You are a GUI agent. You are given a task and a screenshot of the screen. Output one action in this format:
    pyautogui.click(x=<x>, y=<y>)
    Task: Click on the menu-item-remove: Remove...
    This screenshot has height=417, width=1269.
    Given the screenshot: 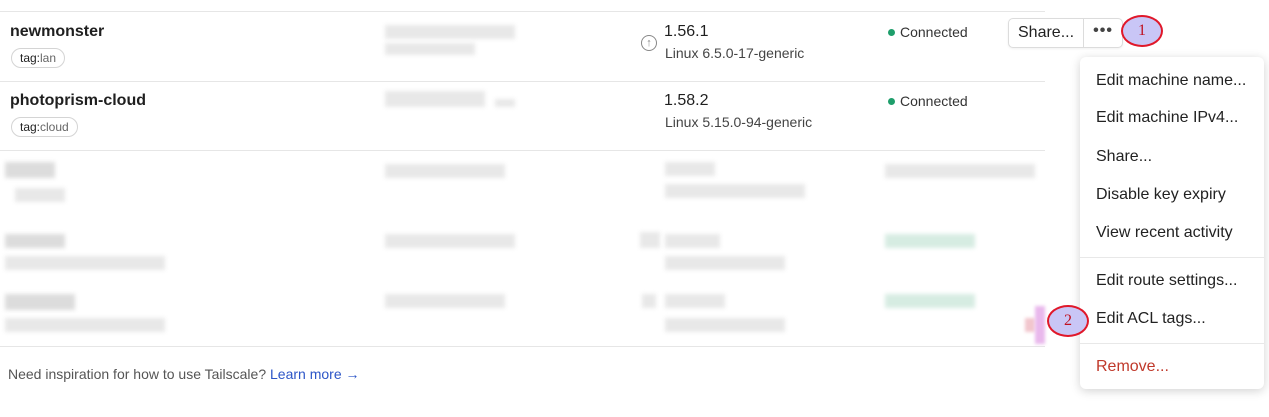 What is the action you would take?
    pyautogui.click(x=1132, y=367)
    